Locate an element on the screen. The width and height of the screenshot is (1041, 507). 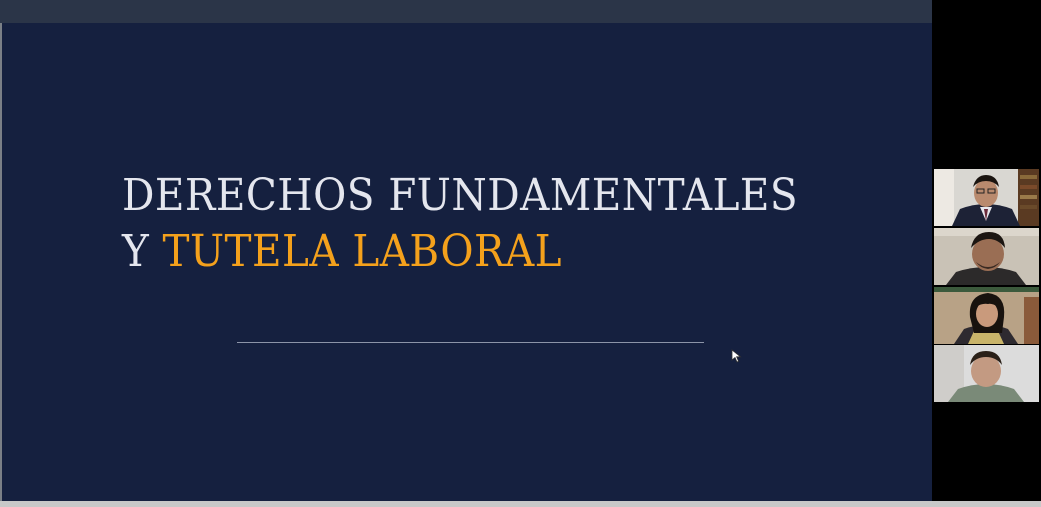
window-bottom-strip is located at coordinates (520, 504).